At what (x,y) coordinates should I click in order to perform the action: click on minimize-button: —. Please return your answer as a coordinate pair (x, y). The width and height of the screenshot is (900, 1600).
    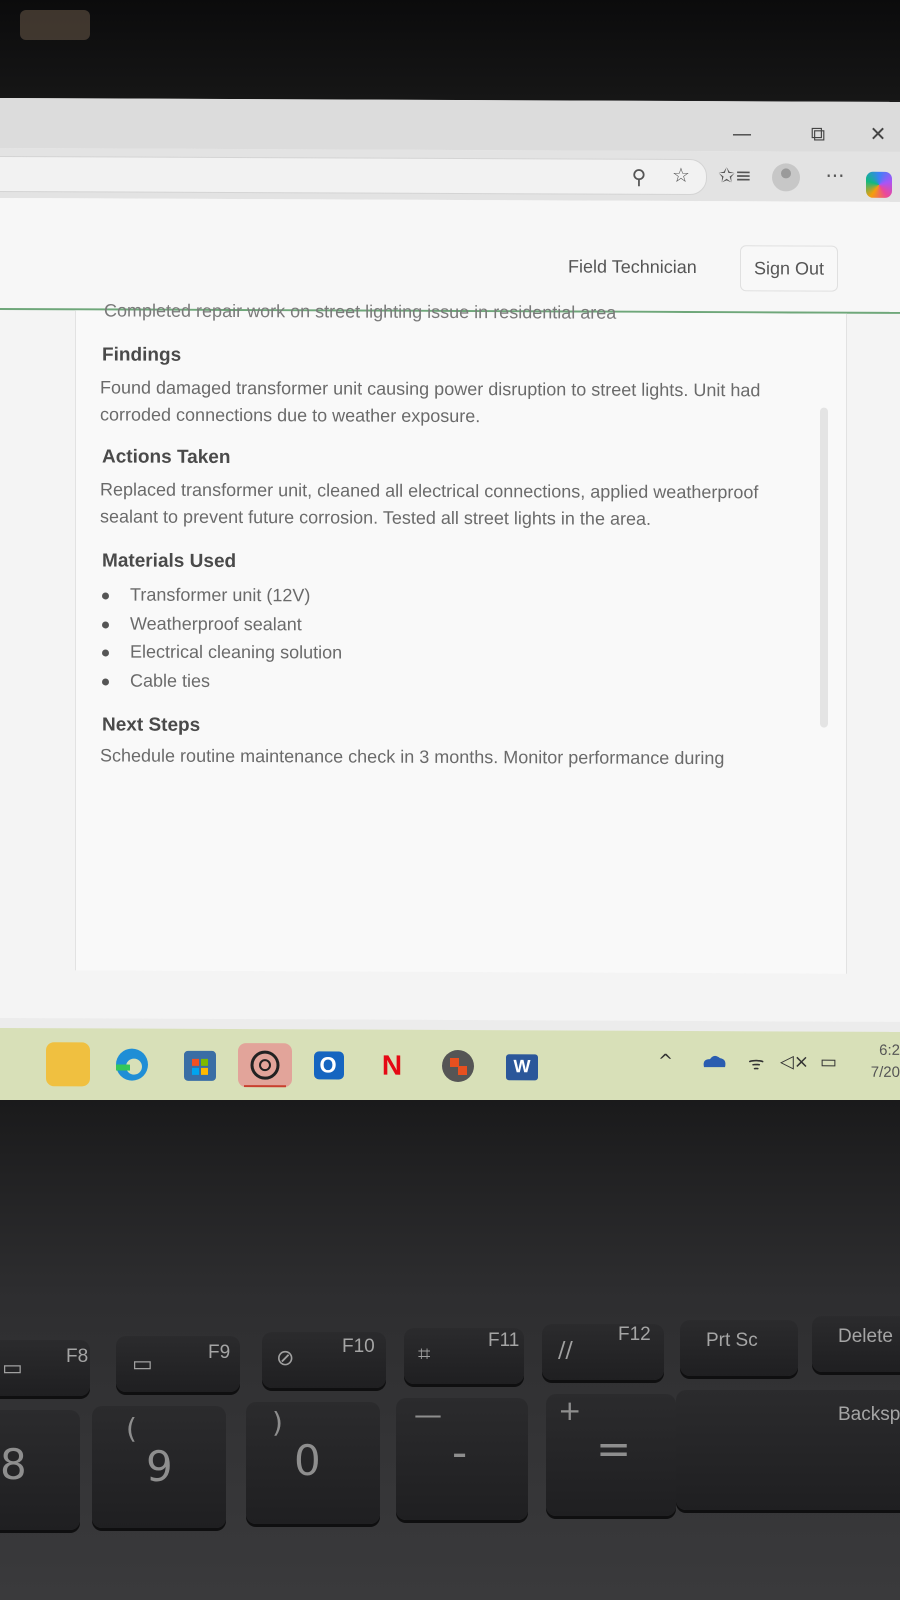
    Looking at the image, I should click on (742, 133).